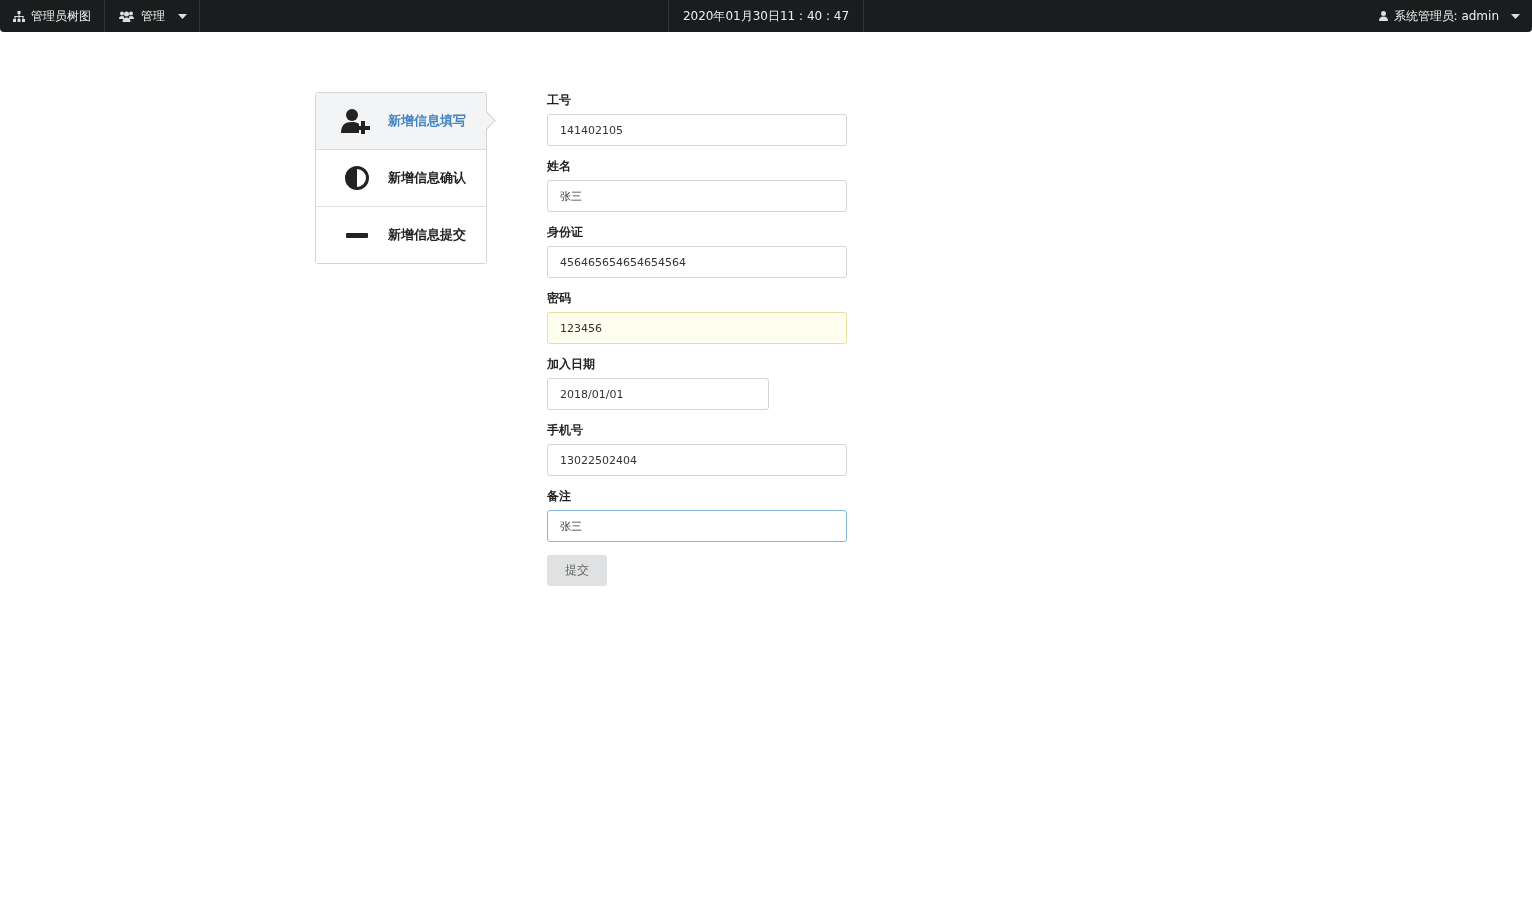 This screenshot has height=910, width=1532. Describe the element at coordinates (1383, 16) in the screenshot. I see `user-icon` at that location.